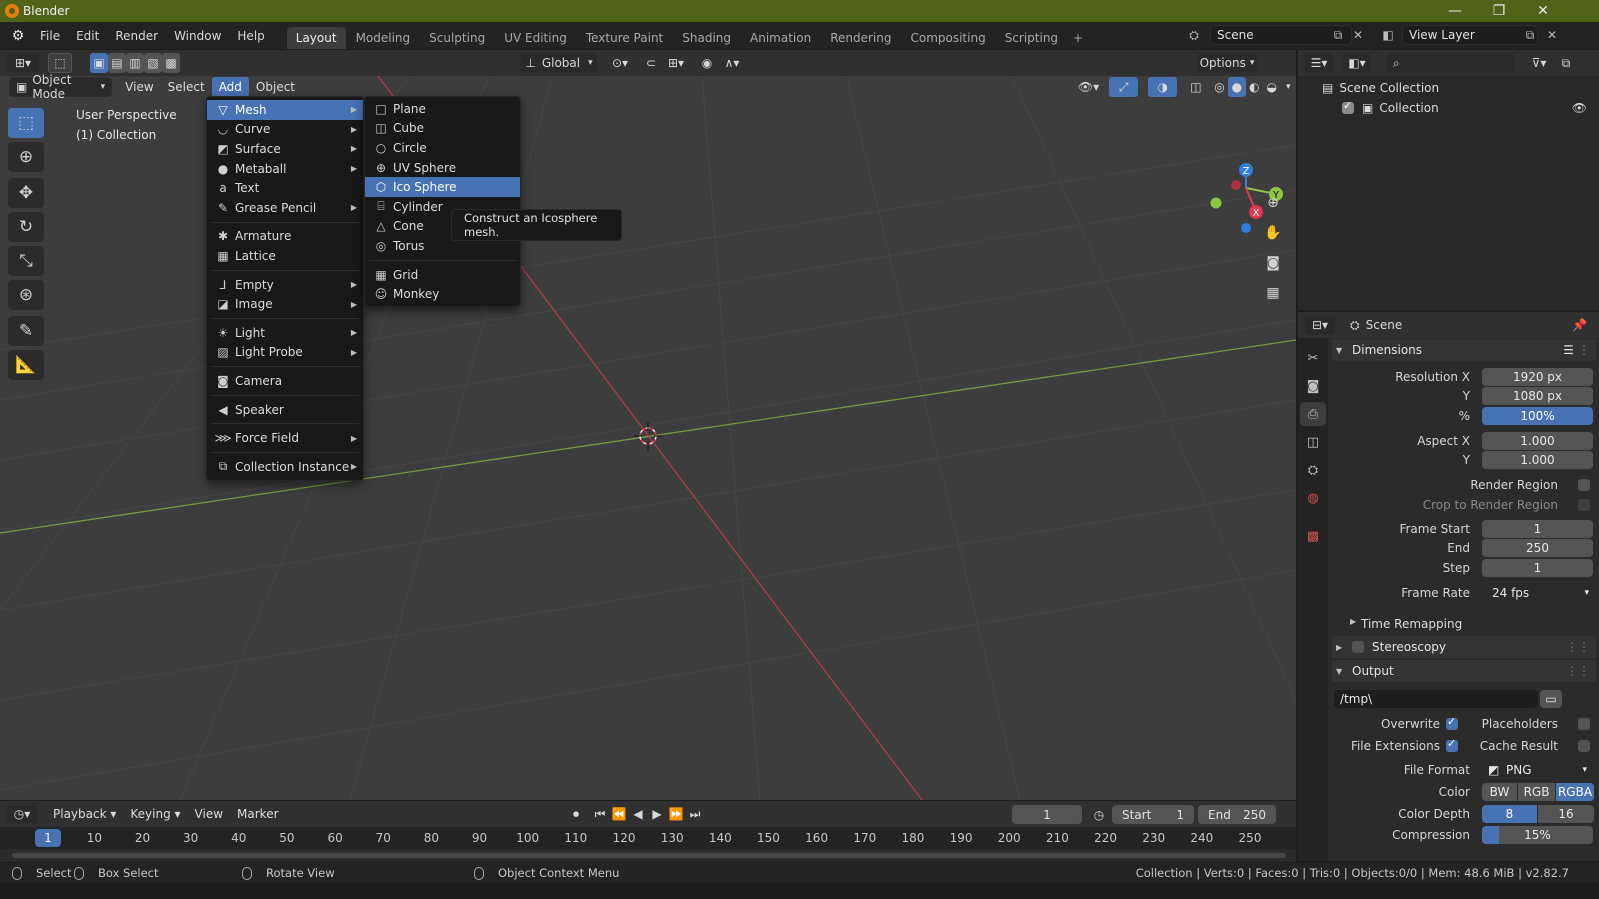 This screenshot has width=1599, height=899. Describe the element at coordinates (87, 36) in the screenshot. I see `menu-edit: Edit` at that location.